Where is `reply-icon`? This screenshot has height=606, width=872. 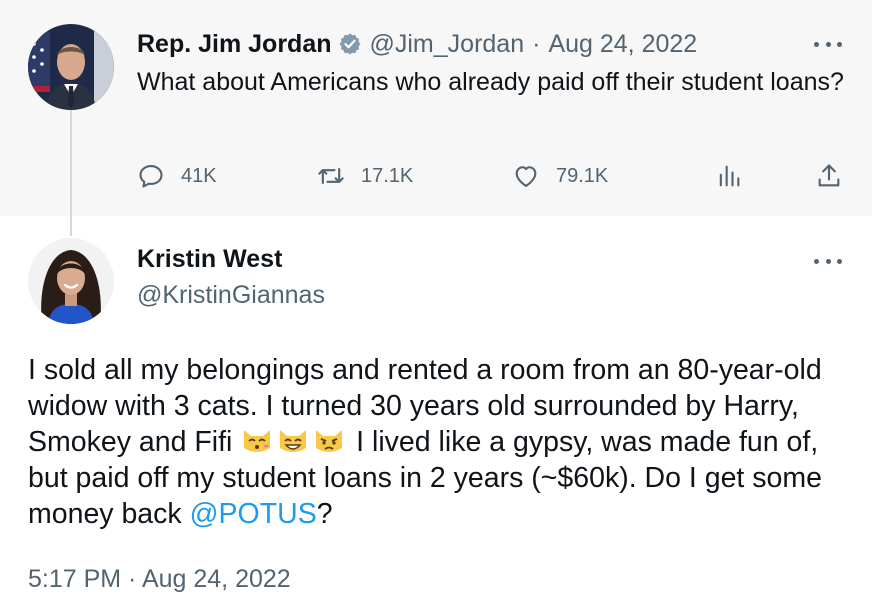 reply-icon is located at coordinates (151, 176).